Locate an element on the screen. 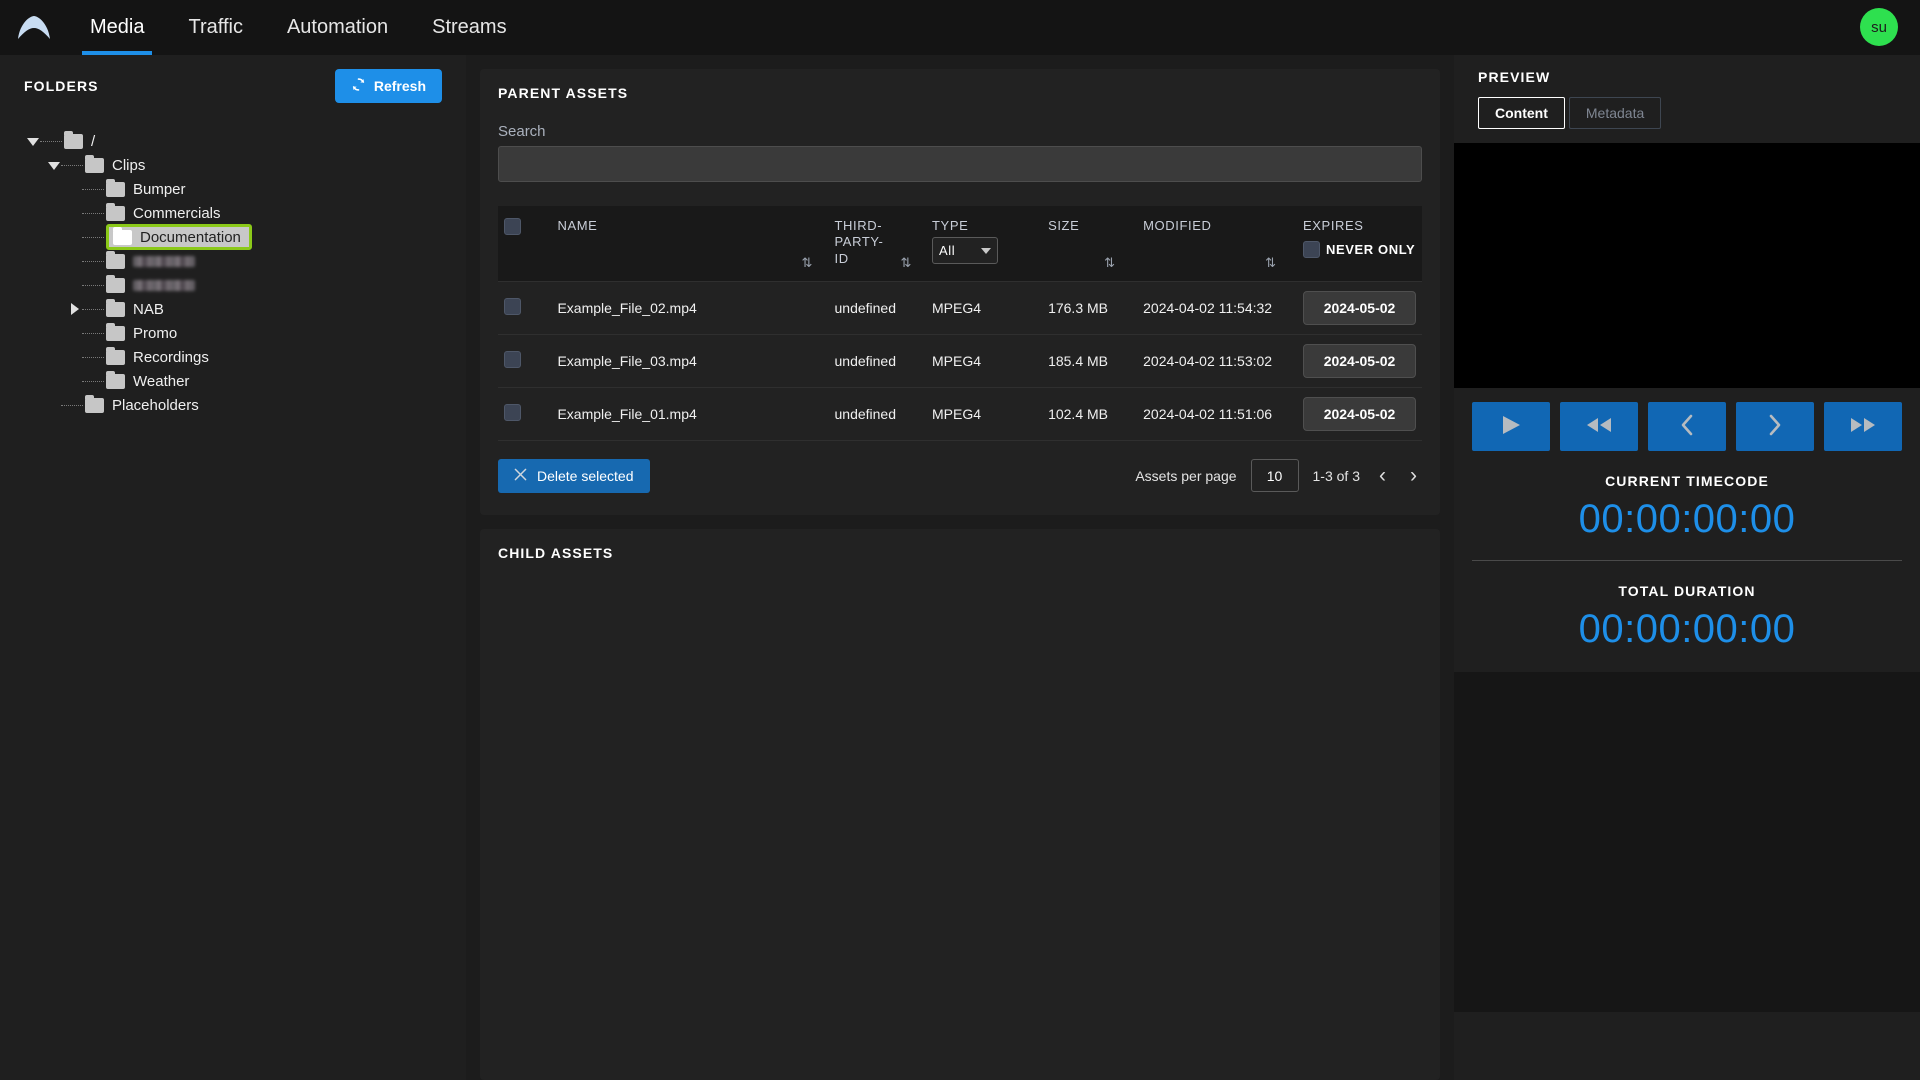 The height and width of the screenshot is (1080, 1920). search-label: Search is located at coordinates (522, 131).